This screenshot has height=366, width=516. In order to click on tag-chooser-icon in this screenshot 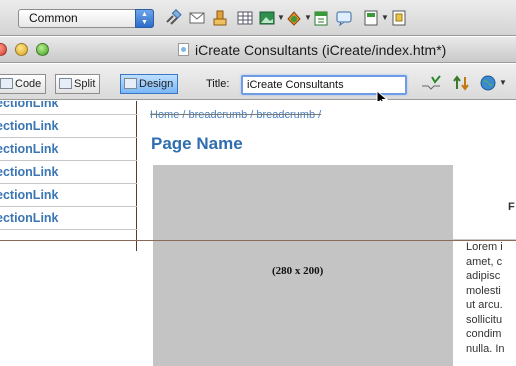, I will do `click(399, 18)`.